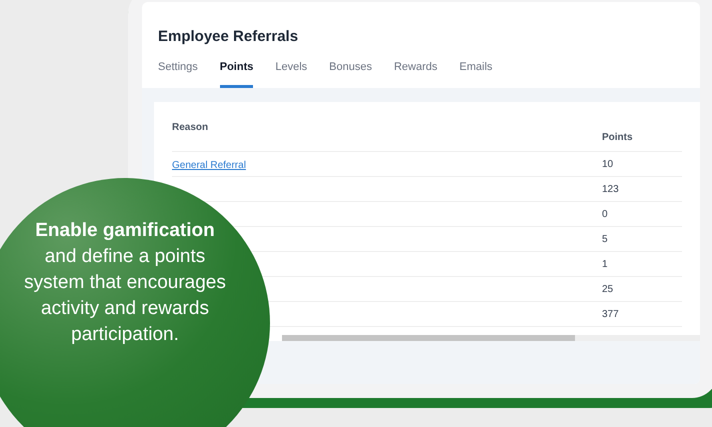 Image resolution: width=712 pixels, height=427 pixels. Describe the element at coordinates (228, 37) in the screenshot. I see `page-title: Employee Referrals` at that location.